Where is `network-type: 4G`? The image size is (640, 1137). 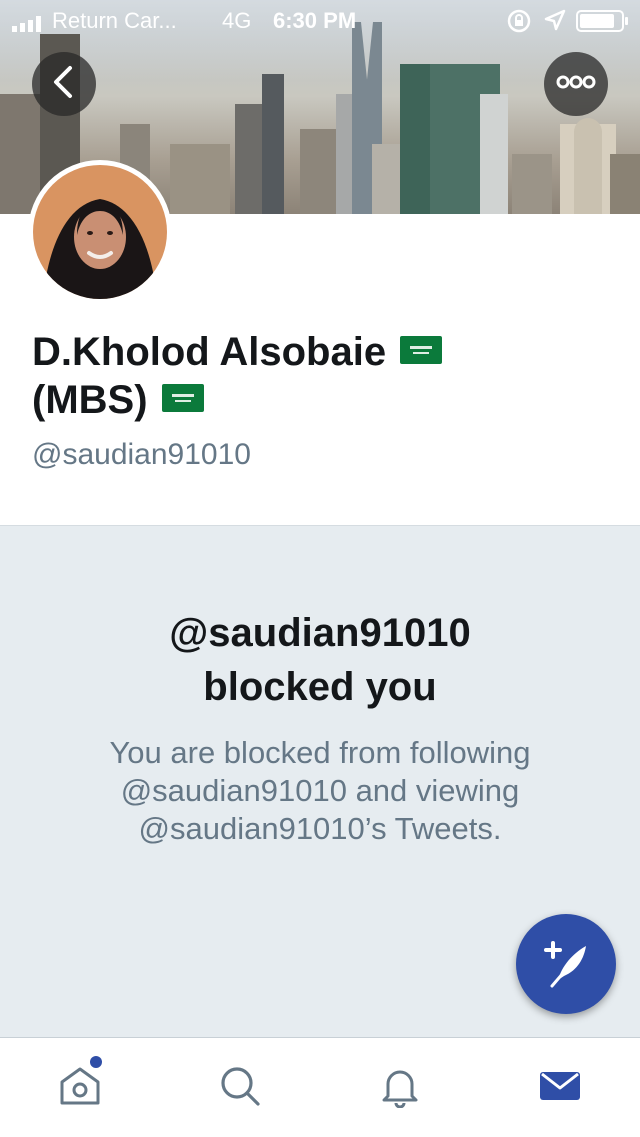 network-type: 4G is located at coordinates (237, 20).